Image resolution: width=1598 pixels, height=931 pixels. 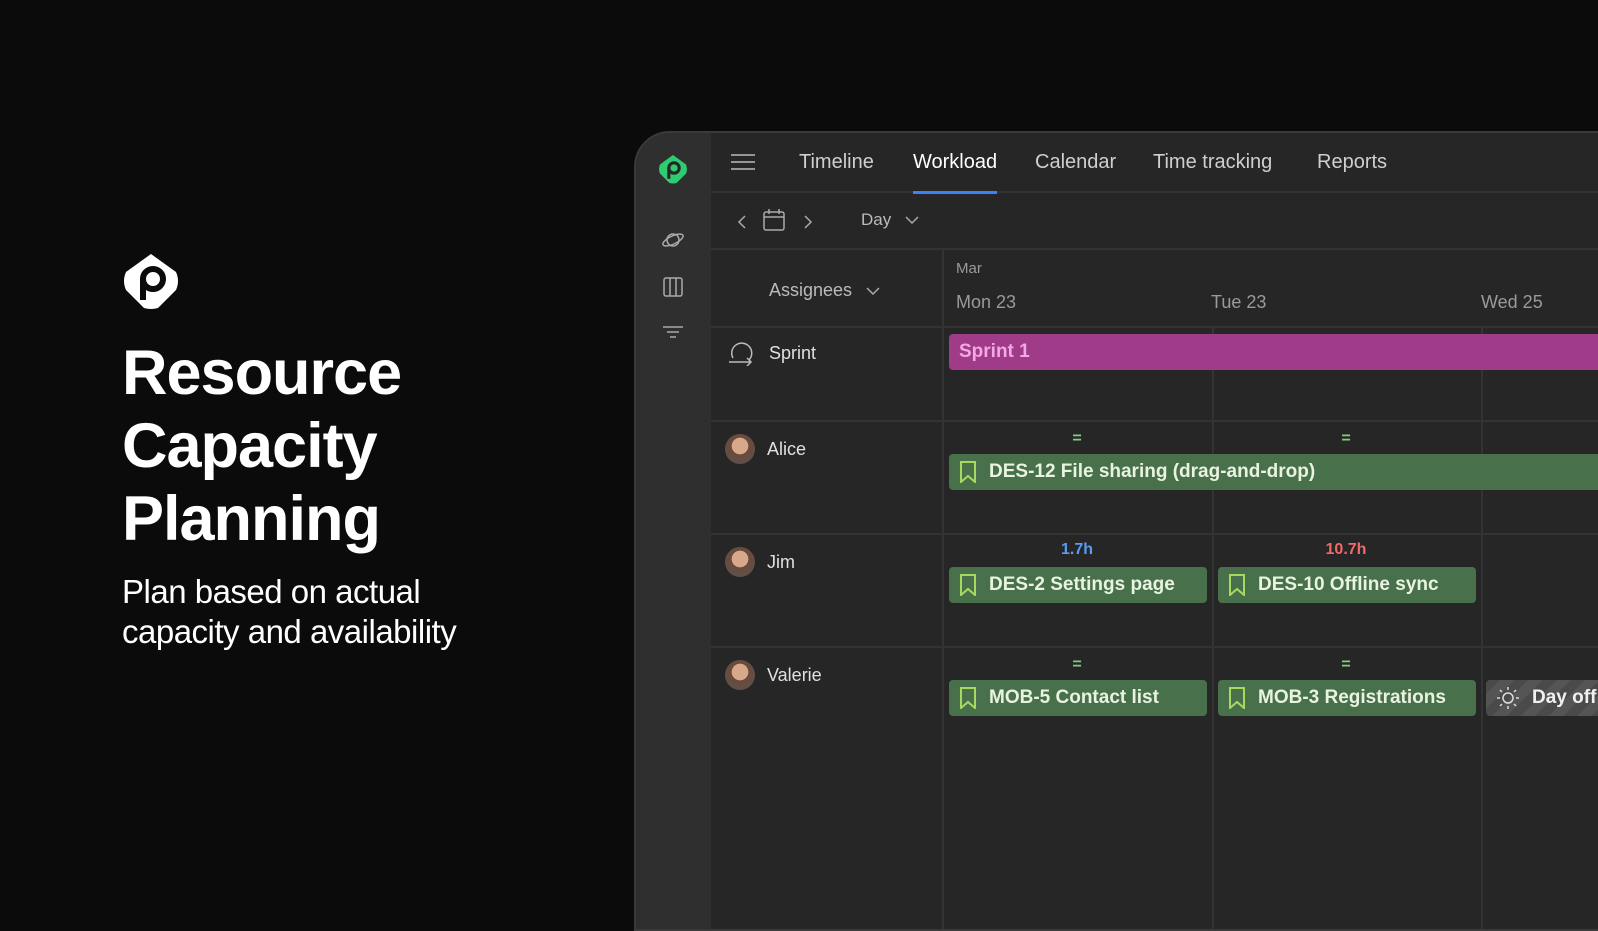 What do you see at coordinates (1273, 352) in the screenshot?
I see `sprint-bar: Sprint 1` at bounding box center [1273, 352].